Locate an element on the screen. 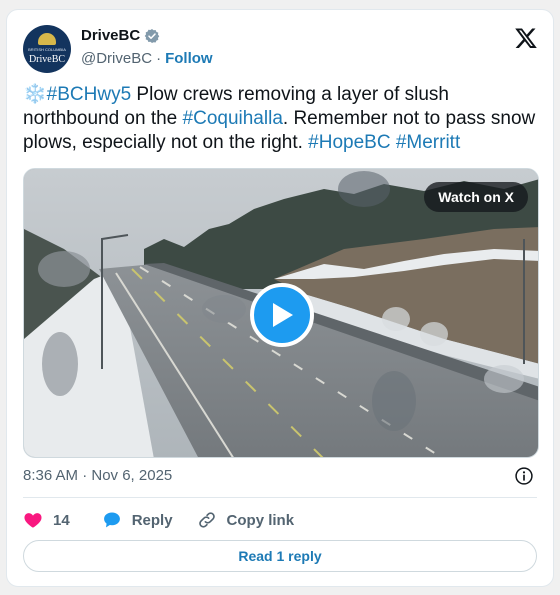 The width and height of the screenshot is (560, 595). like-count: 14 is located at coordinates (61, 520).